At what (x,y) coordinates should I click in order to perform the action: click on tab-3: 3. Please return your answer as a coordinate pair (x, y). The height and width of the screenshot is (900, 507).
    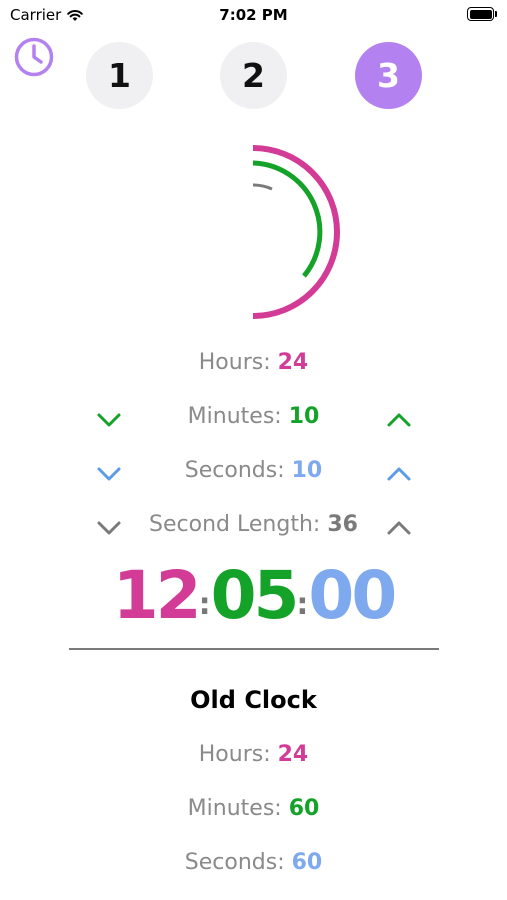
    Looking at the image, I should click on (388, 75).